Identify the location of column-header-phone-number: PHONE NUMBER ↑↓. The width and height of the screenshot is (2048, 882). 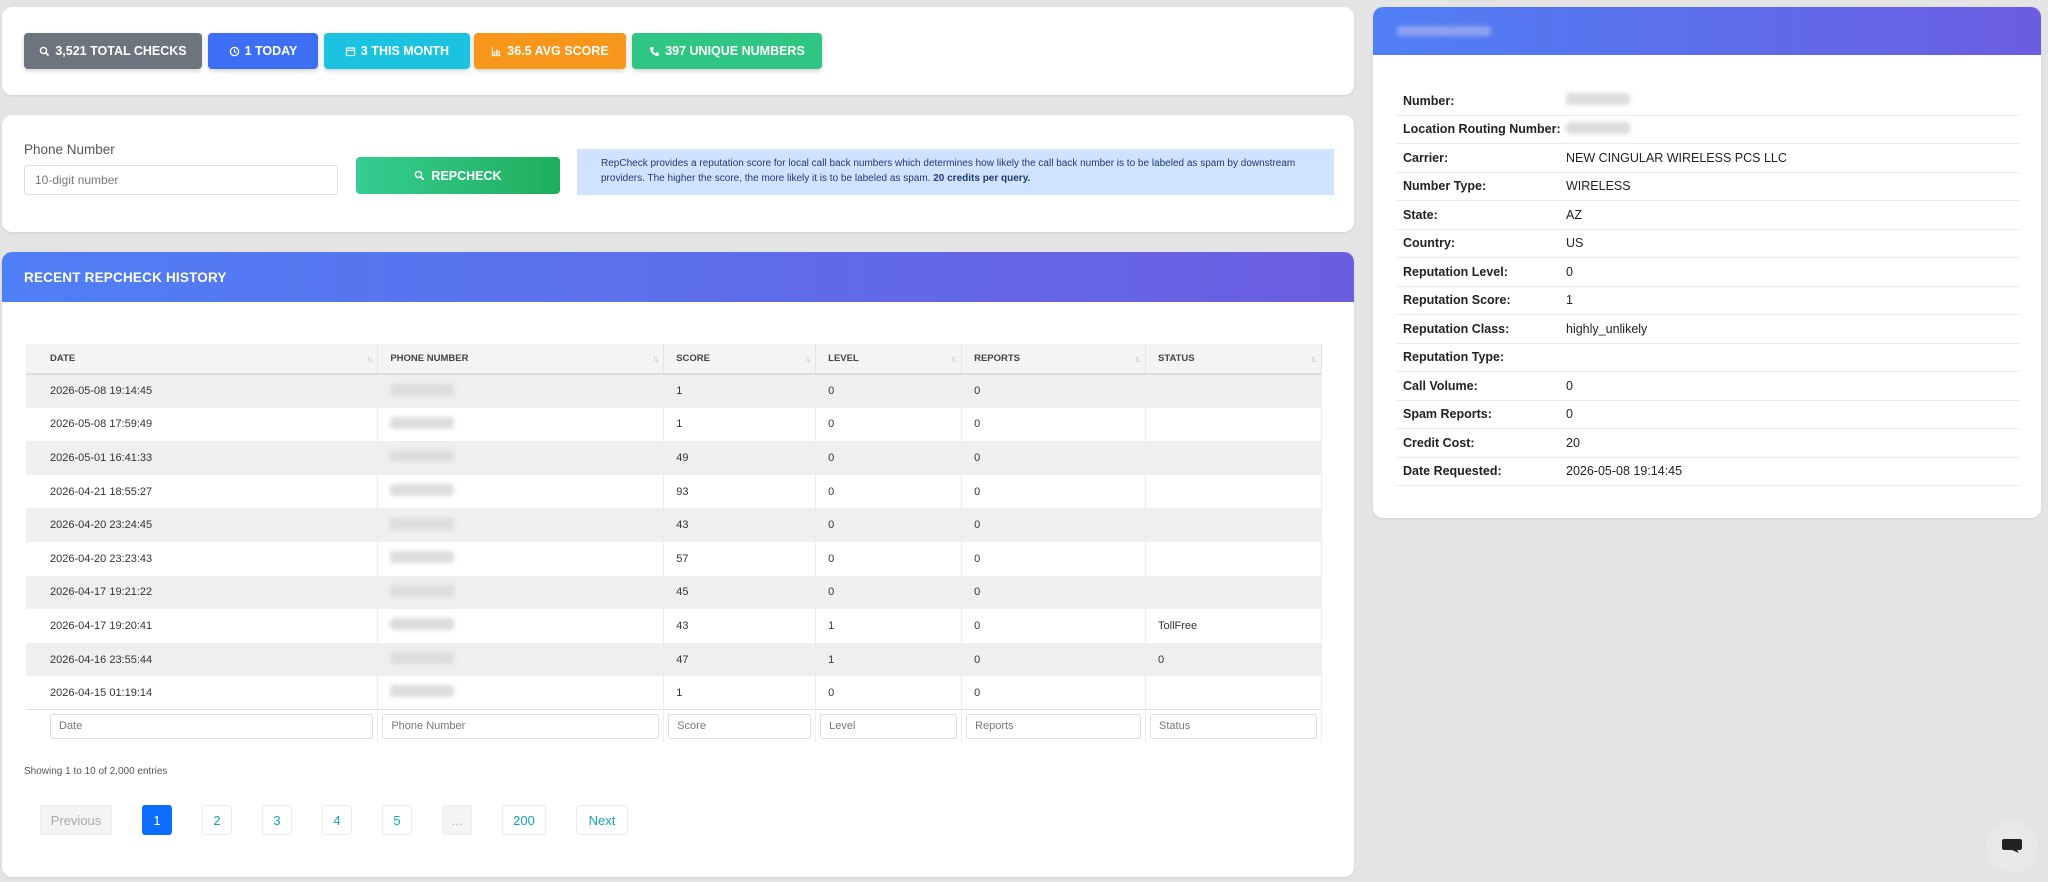
(521, 359).